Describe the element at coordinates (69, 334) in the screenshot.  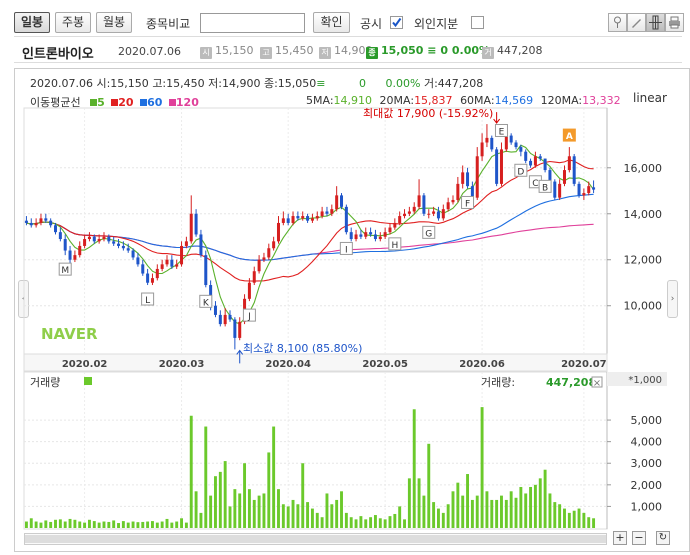
I see `naver-watermark: NAVER` at that location.